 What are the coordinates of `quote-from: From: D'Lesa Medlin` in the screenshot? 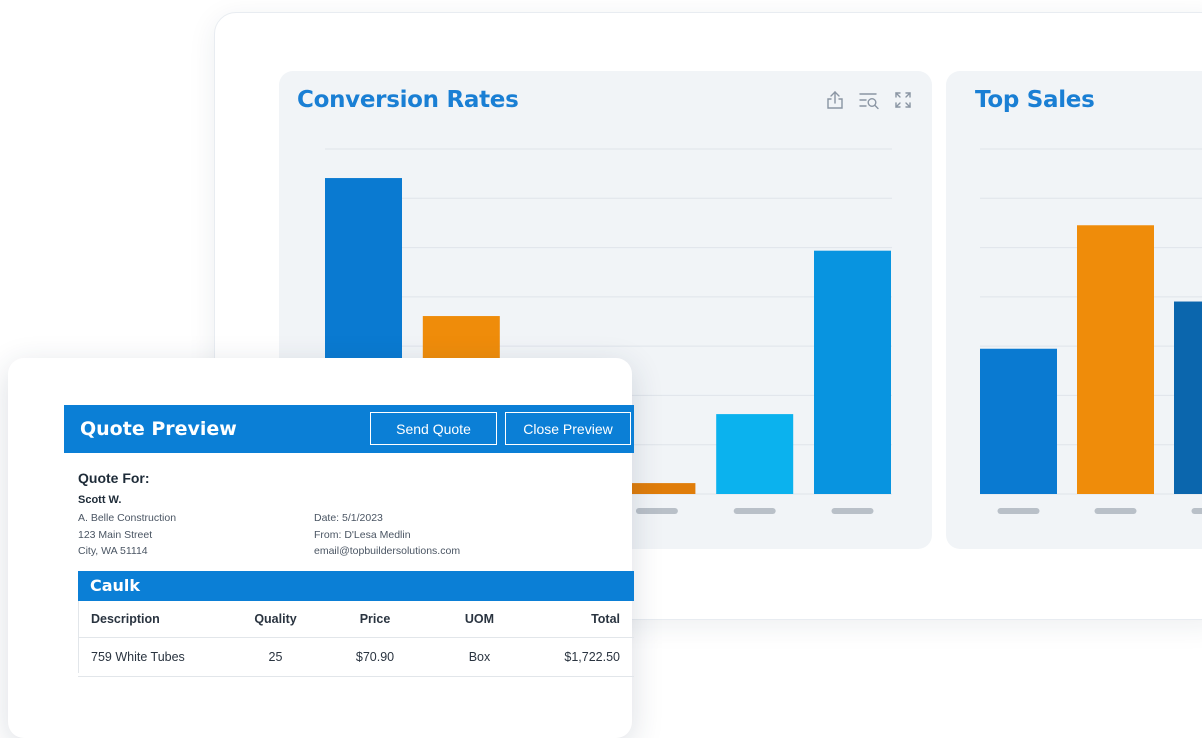 It's located at (387, 535).